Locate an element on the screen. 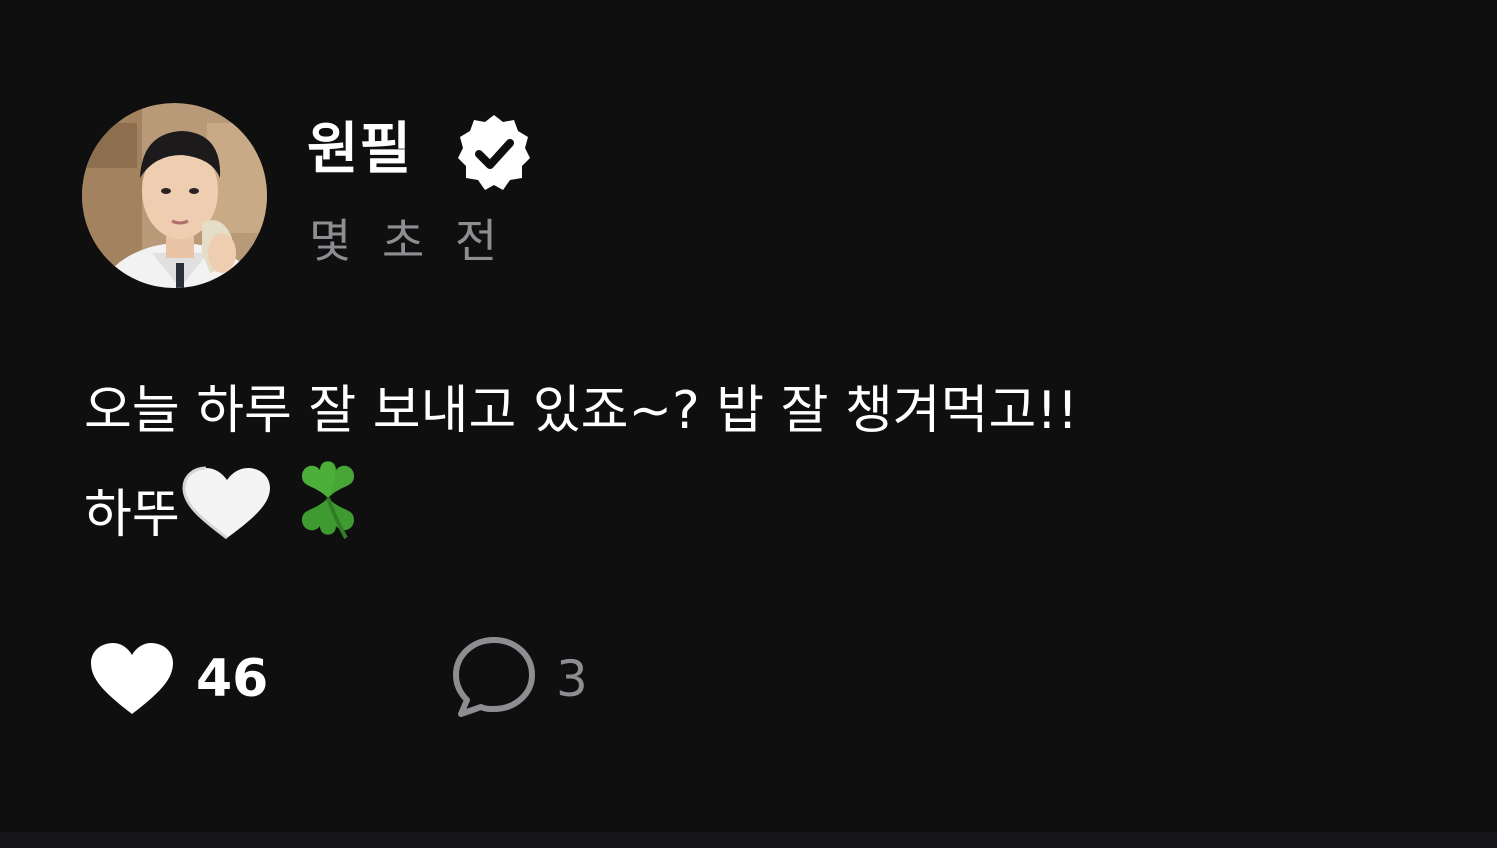 Image resolution: width=1497 pixels, height=848 pixels. author-name: 원필 is located at coordinates (359, 150).